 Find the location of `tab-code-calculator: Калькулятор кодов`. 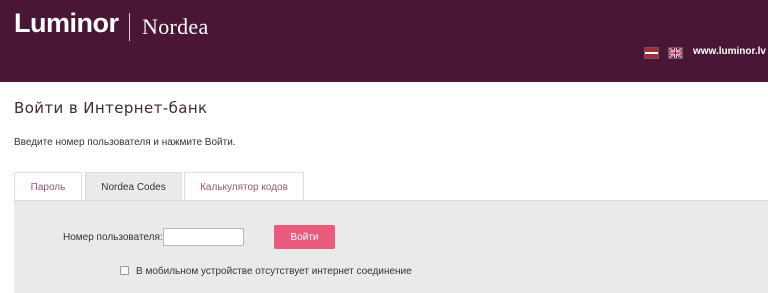

tab-code-calculator: Калькулятор кодов is located at coordinates (244, 186).